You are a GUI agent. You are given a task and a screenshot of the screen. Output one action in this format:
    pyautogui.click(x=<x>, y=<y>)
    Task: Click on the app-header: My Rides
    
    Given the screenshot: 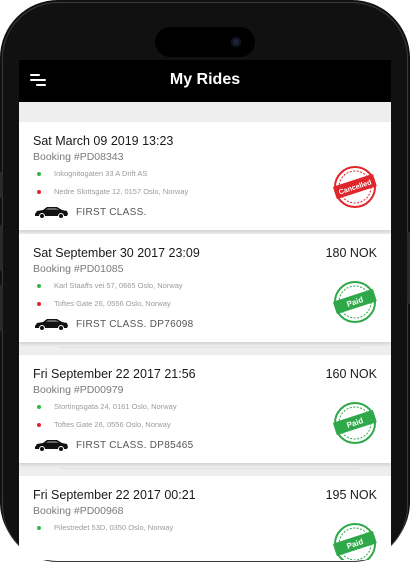 What is the action you would take?
    pyautogui.click(x=205, y=81)
    